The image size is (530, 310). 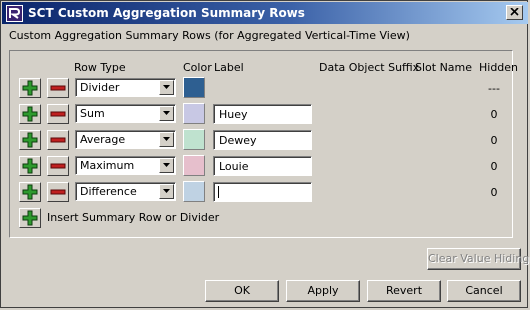 I want to click on label-field: Dewey, so click(x=262, y=140).